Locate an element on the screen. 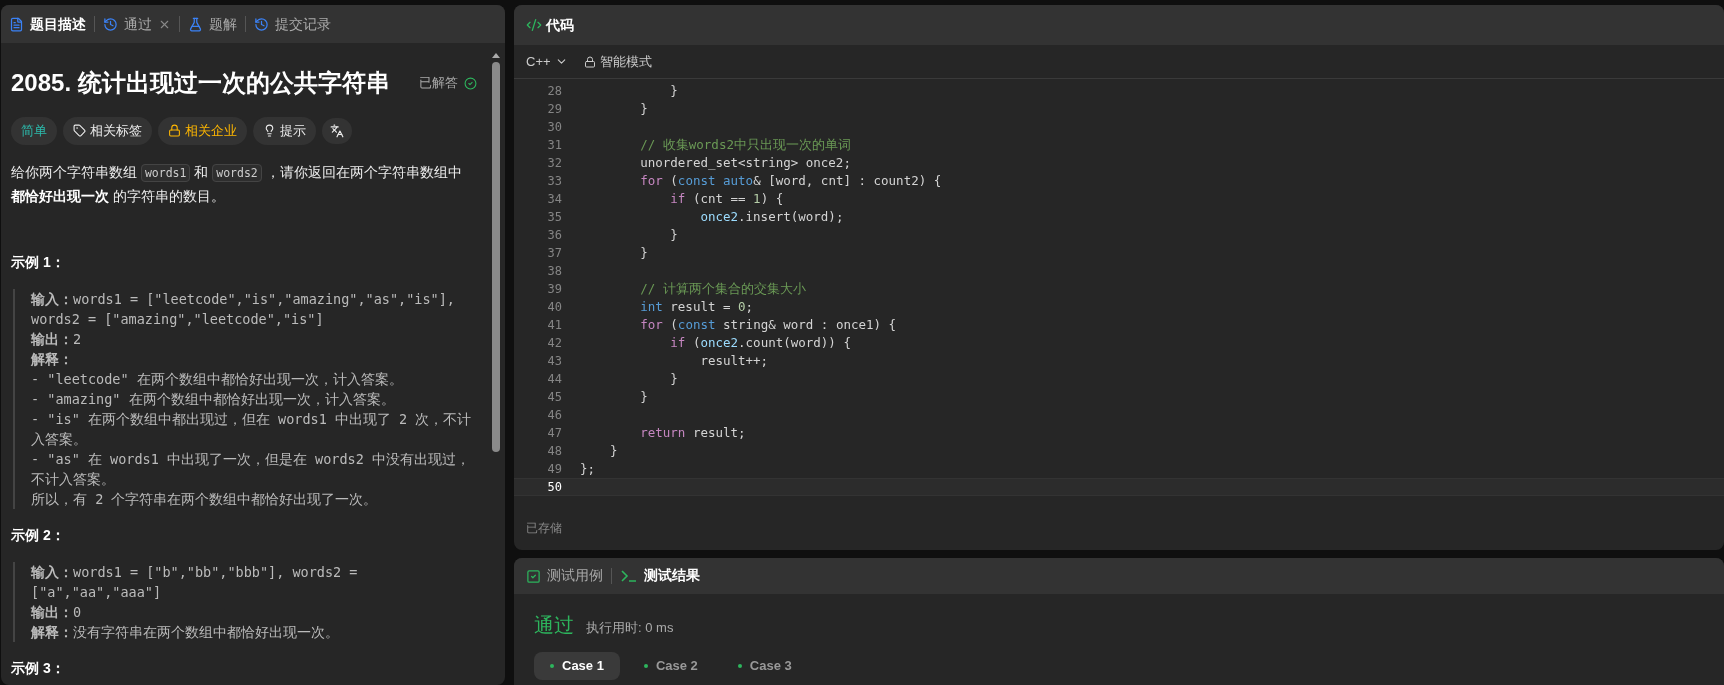 Image resolution: width=1724 pixels, height=685 pixels. panel-tab: 测试用例 is located at coordinates (564, 576).